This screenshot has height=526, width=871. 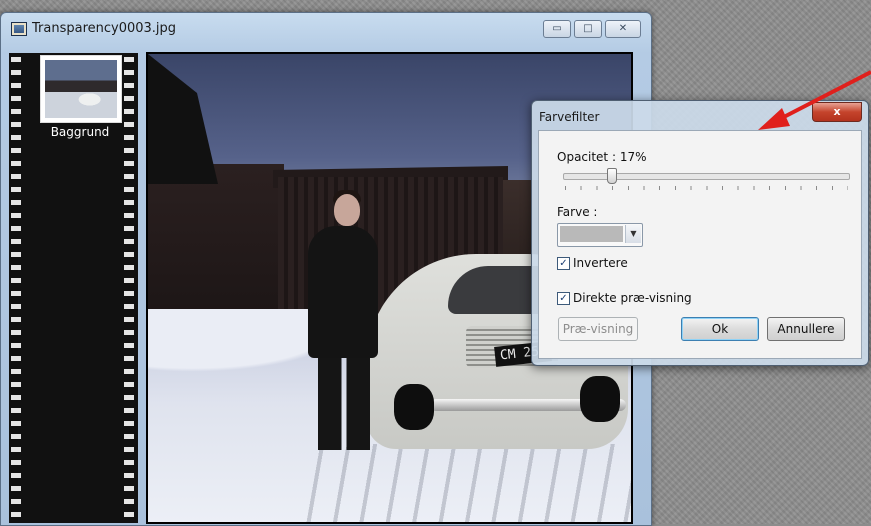 What do you see at coordinates (563, 263) in the screenshot?
I see `invert-checkbox: ✓` at bounding box center [563, 263].